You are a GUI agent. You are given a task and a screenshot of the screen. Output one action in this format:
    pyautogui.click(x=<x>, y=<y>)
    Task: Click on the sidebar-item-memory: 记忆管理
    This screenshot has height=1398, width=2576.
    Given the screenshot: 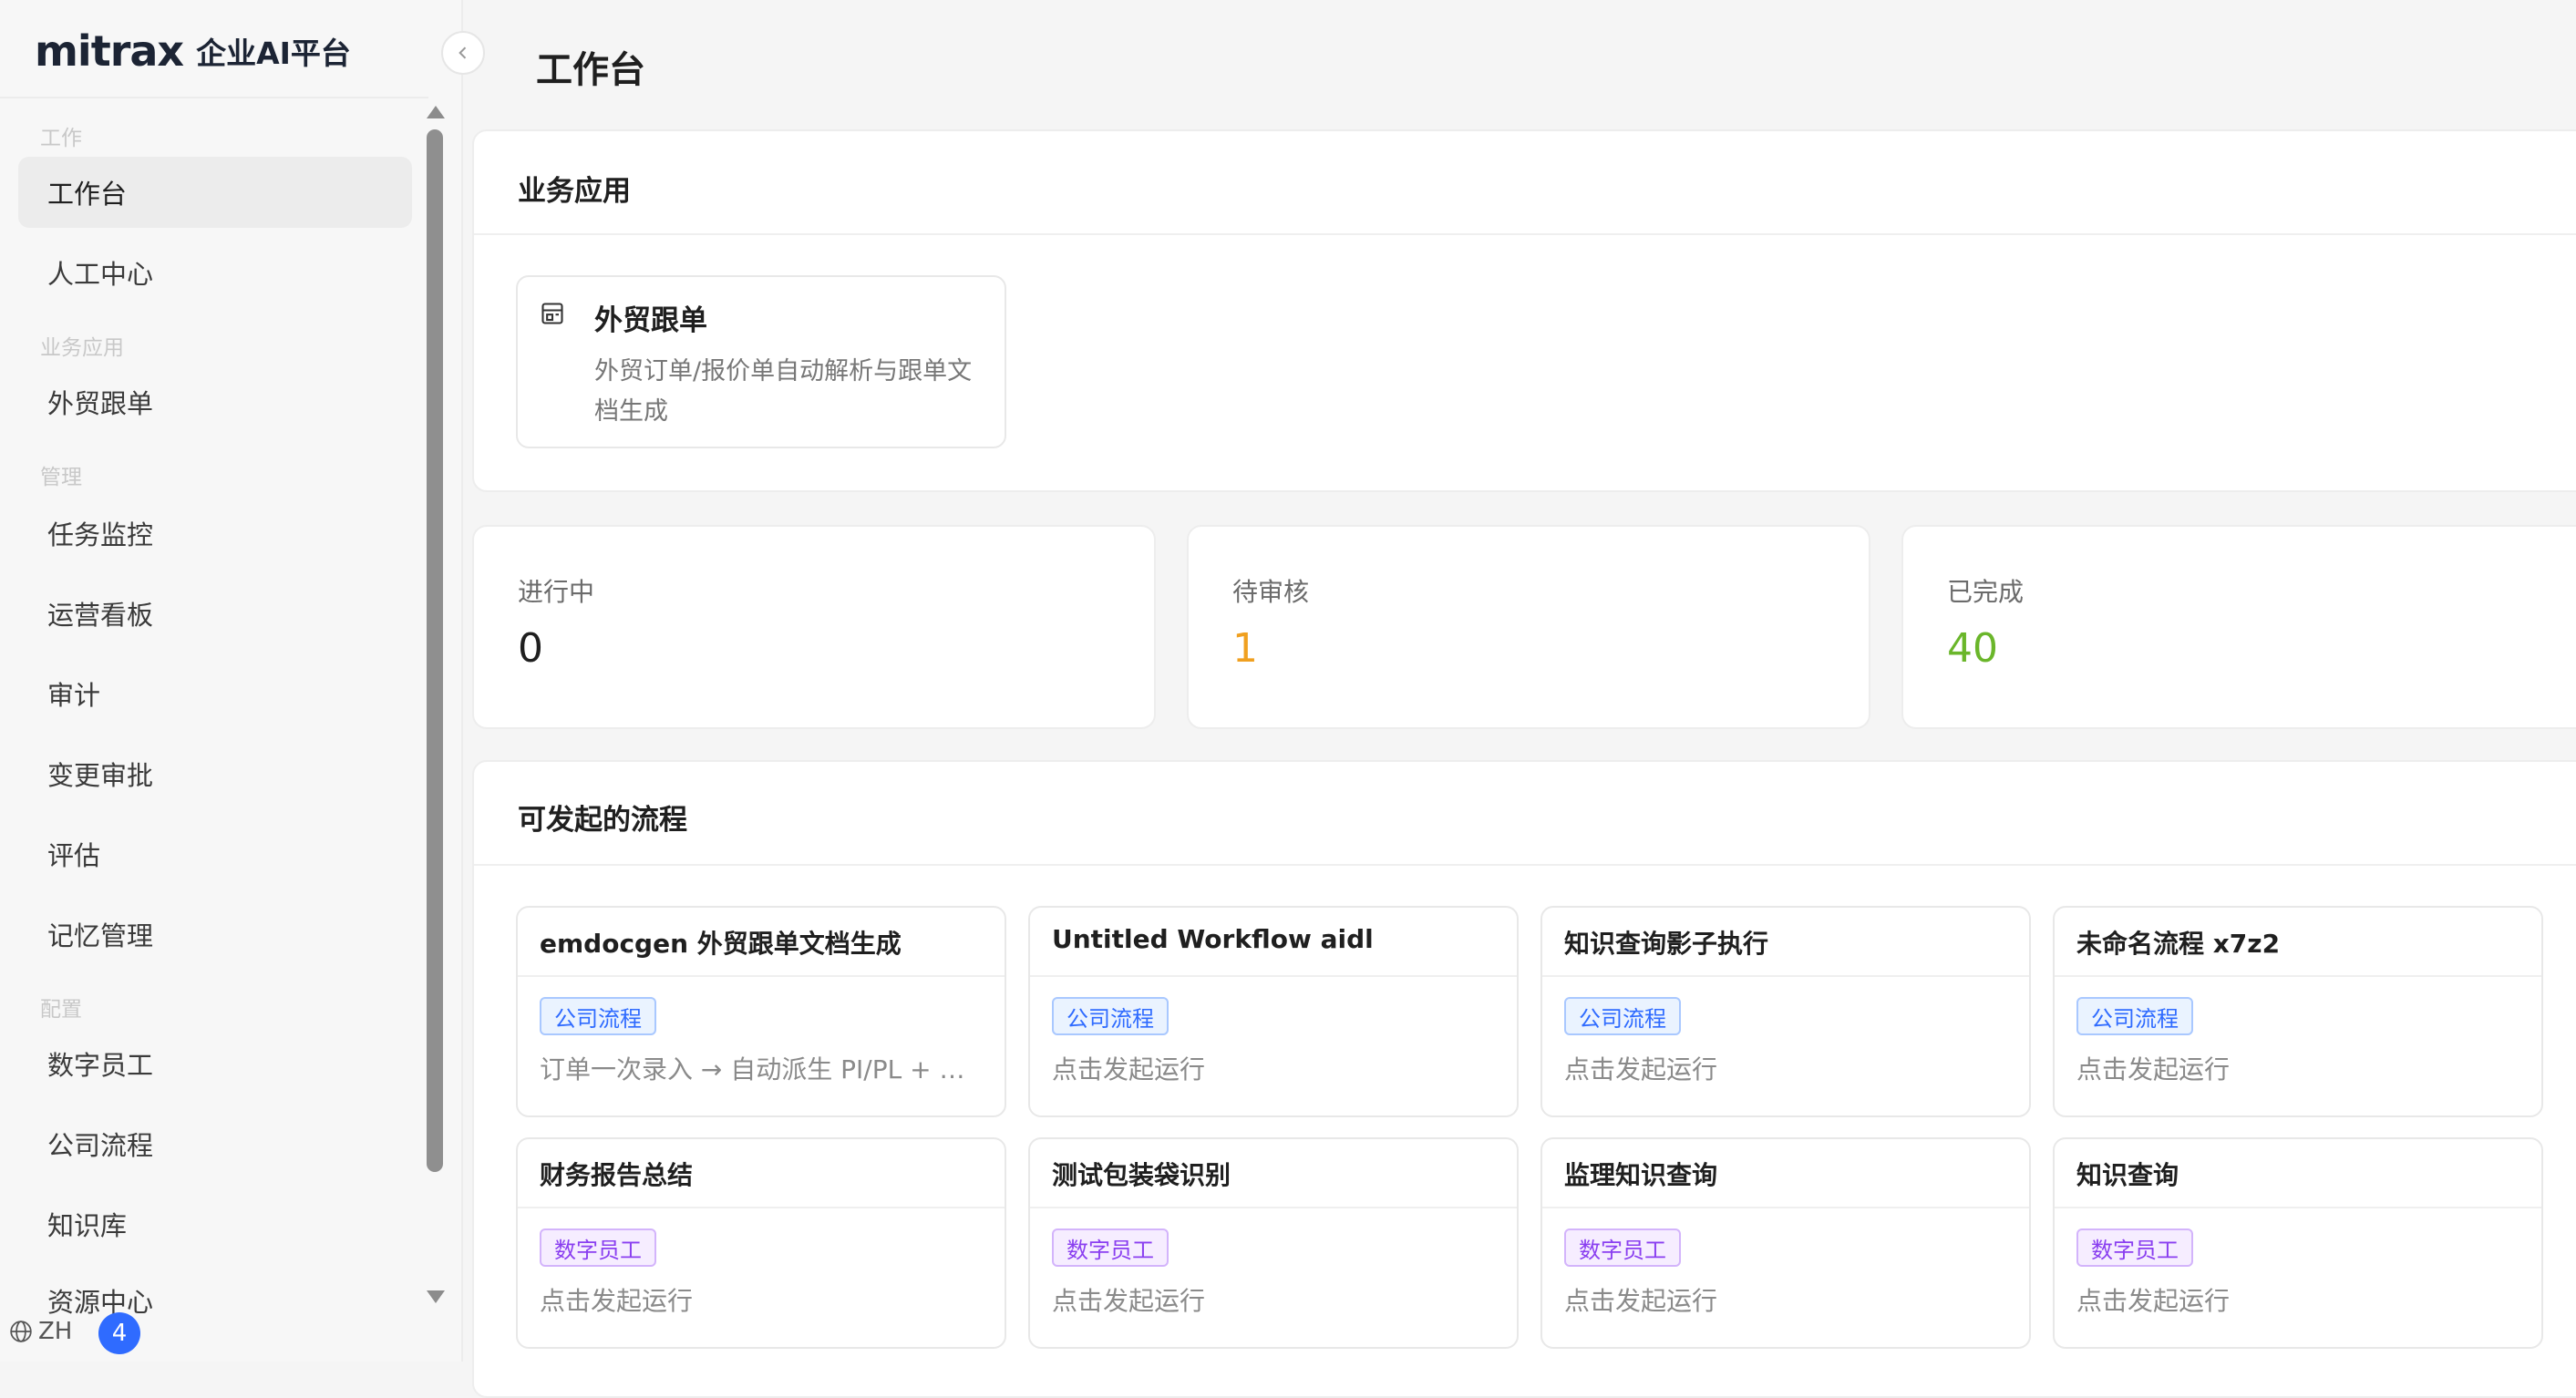 What is the action you would take?
    pyautogui.click(x=215, y=934)
    